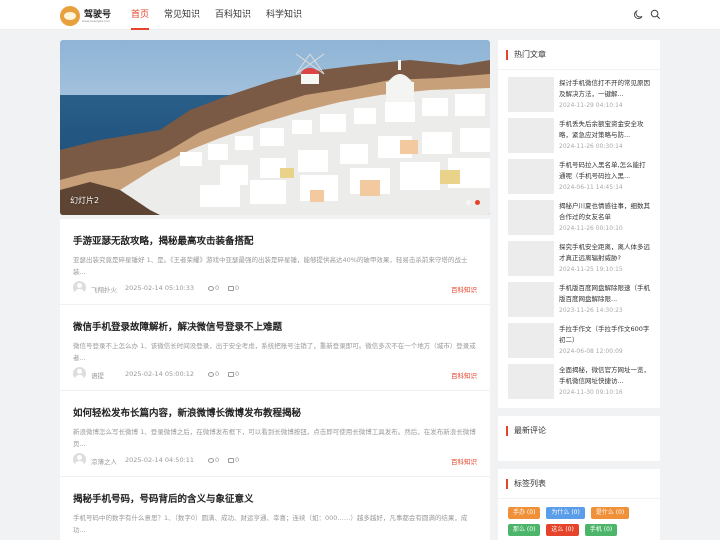 The width and height of the screenshot is (720, 540). I want to click on logo-subtext: www.example.com, so click(96, 21).